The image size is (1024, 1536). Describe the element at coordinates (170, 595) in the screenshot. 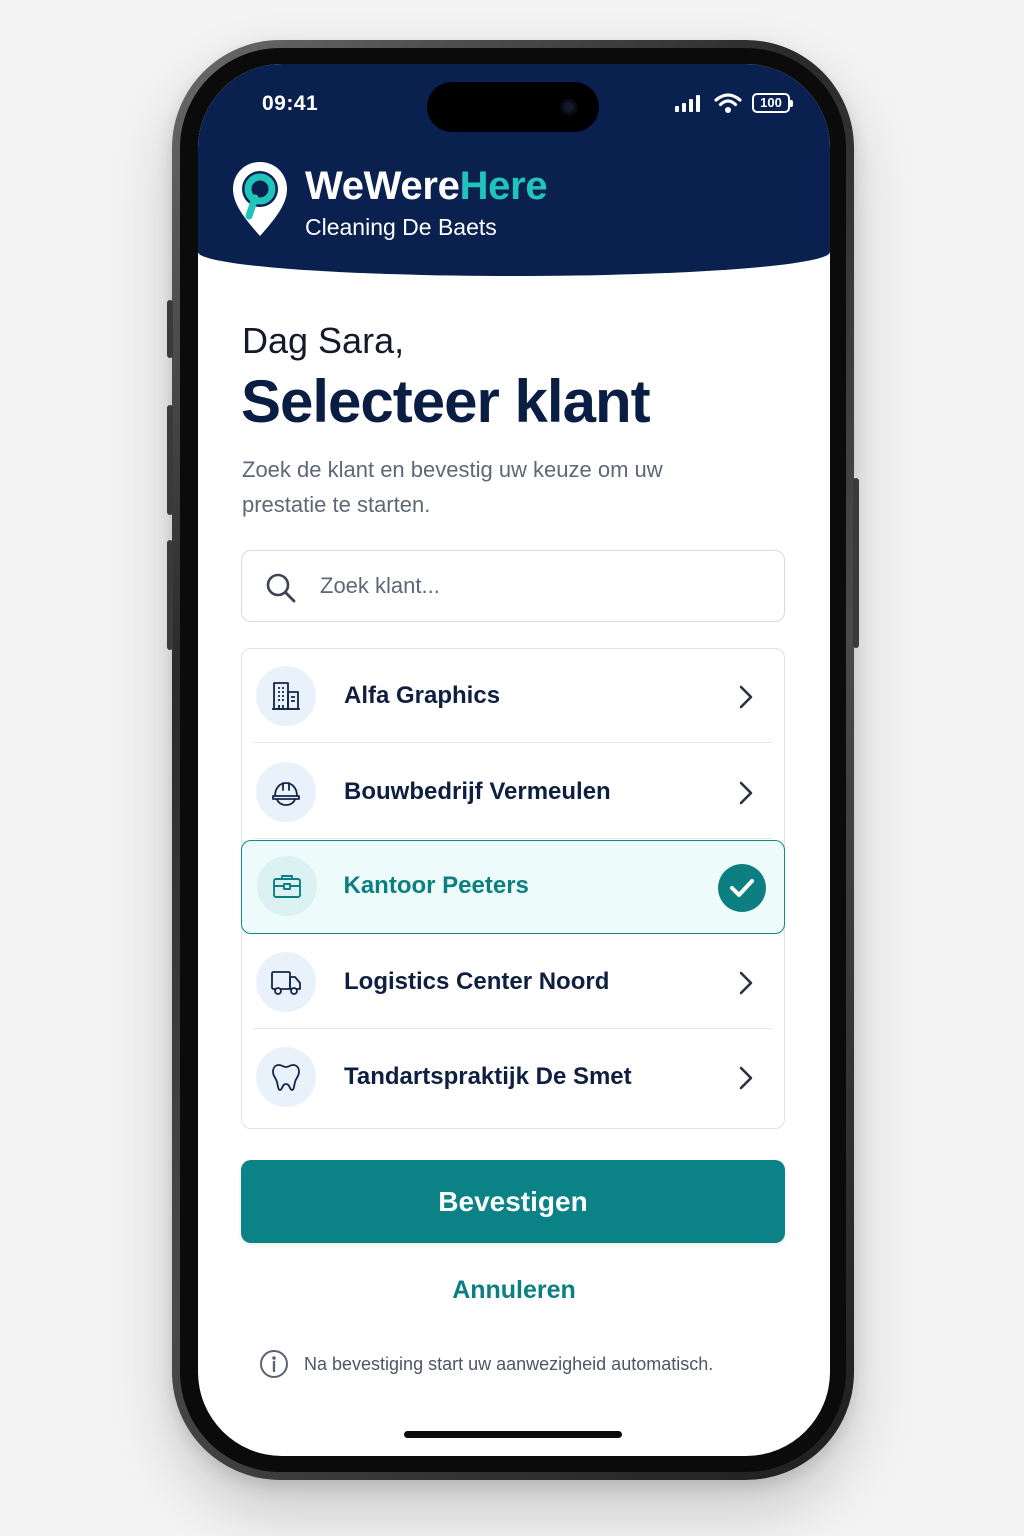

I see `volume-down-button` at that location.